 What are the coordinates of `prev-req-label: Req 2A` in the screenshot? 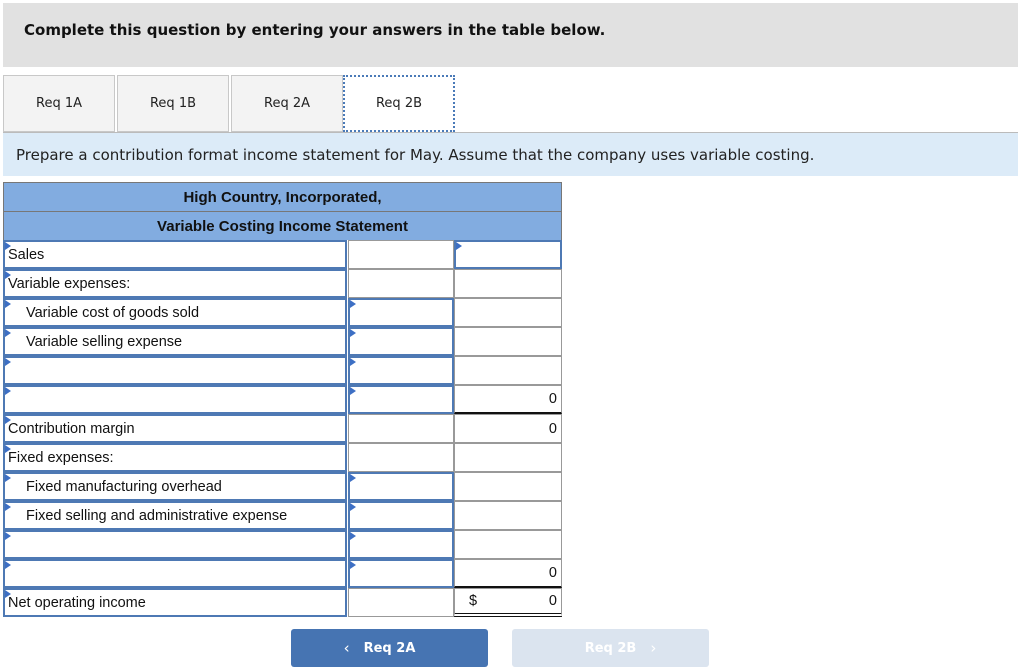 It's located at (389, 648).